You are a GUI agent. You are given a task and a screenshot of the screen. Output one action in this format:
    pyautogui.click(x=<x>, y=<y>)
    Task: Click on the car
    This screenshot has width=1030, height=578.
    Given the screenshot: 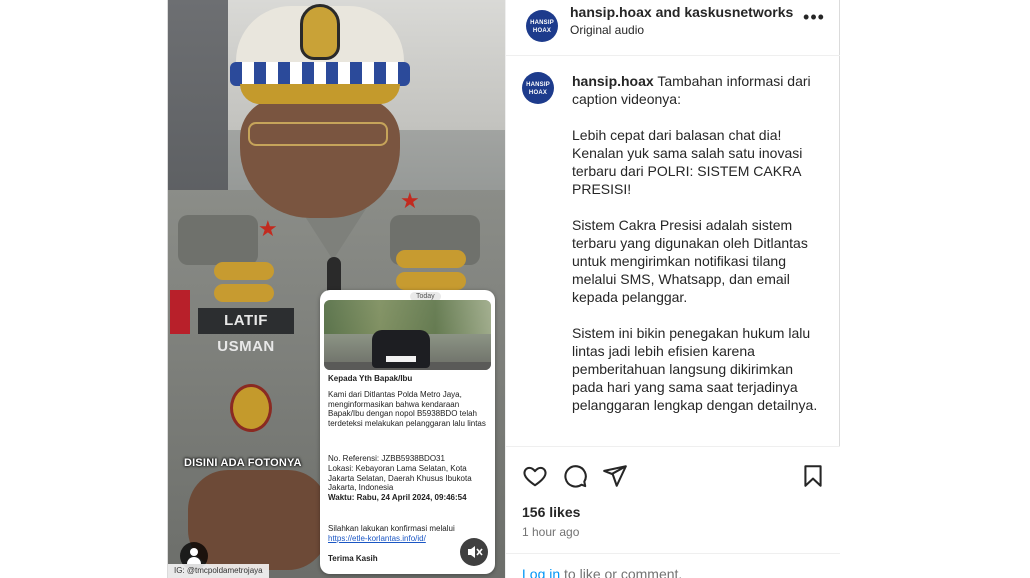 What is the action you would take?
    pyautogui.click(x=401, y=349)
    